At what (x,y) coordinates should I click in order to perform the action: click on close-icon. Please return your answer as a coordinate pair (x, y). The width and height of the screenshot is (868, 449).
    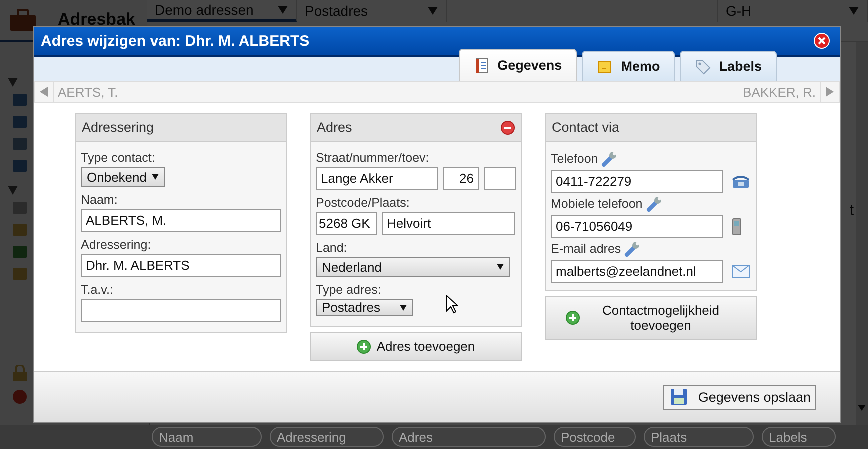
    Looking at the image, I should click on (822, 41).